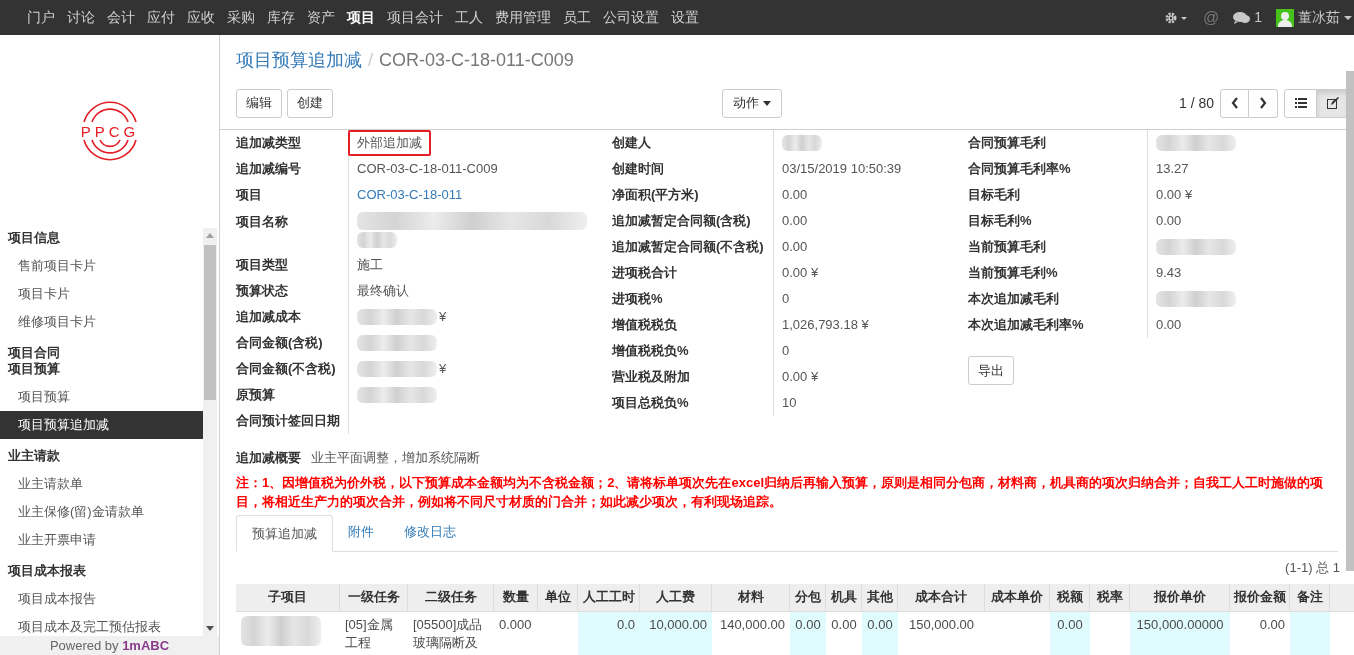 Image resolution: width=1354 pixels, height=655 pixels. What do you see at coordinates (210, 628) in the screenshot?
I see `scroll-down-icon` at bounding box center [210, 628].